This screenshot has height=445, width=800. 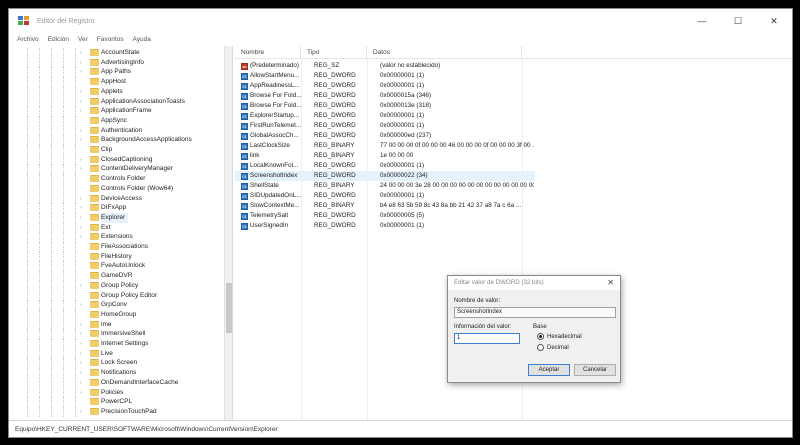 What do you see at coordinates (117, 150) in the screenshot?
I see `tree-item: Clip` at bounding box center [117, 150].